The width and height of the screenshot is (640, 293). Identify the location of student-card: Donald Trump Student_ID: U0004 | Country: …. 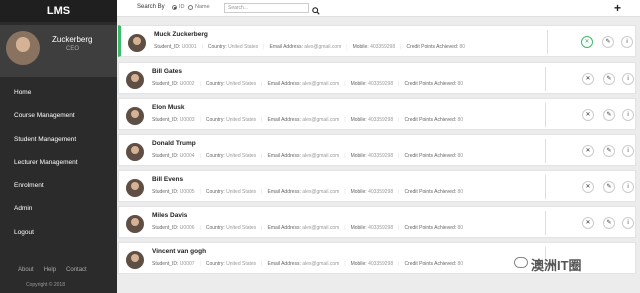
(377, 150).